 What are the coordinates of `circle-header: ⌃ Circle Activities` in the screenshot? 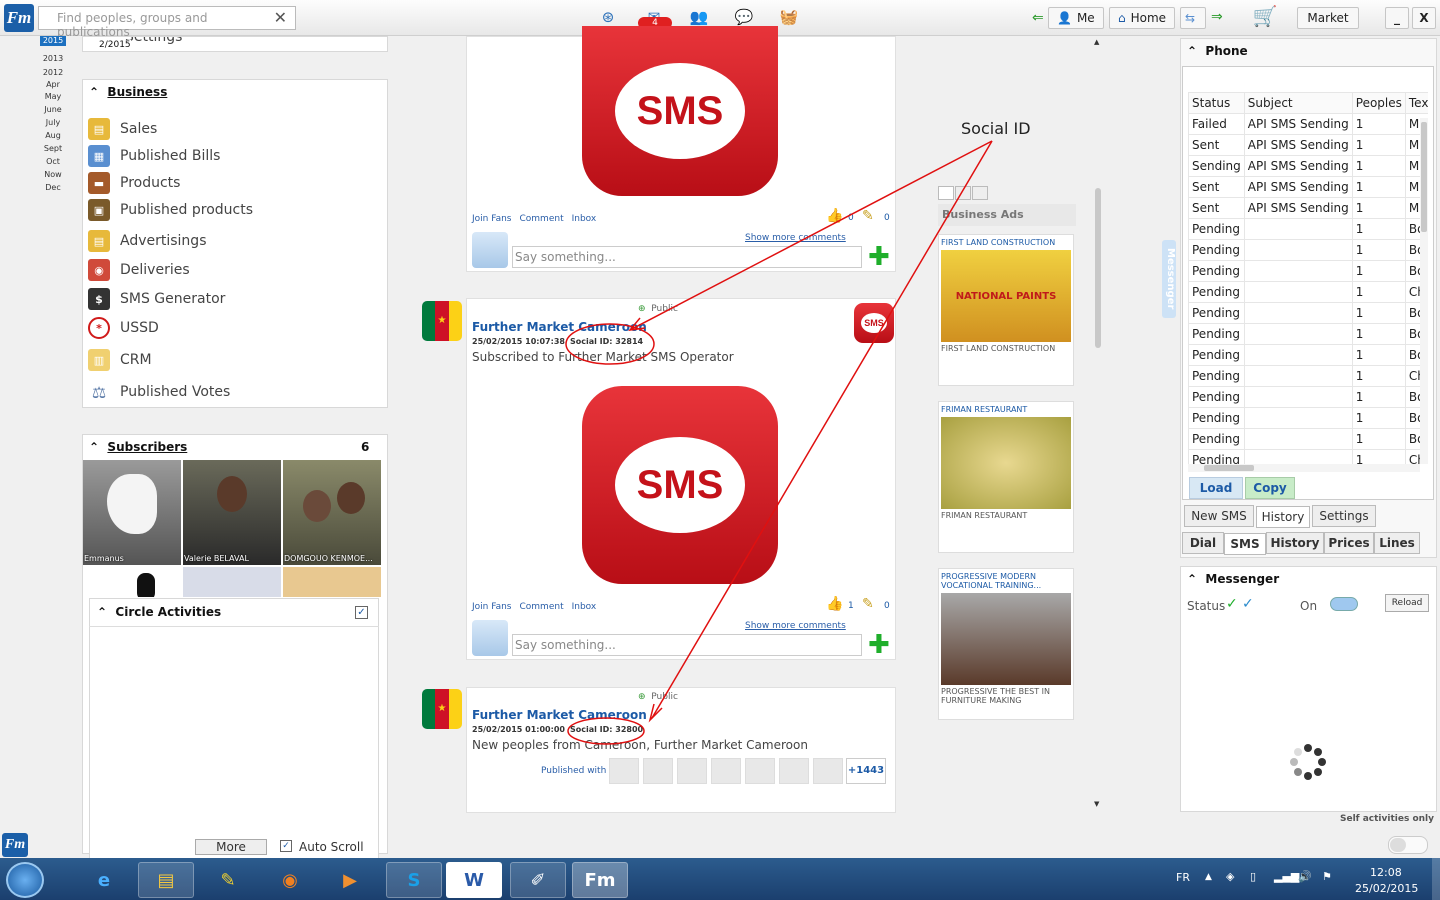 It's located at (159, 612).